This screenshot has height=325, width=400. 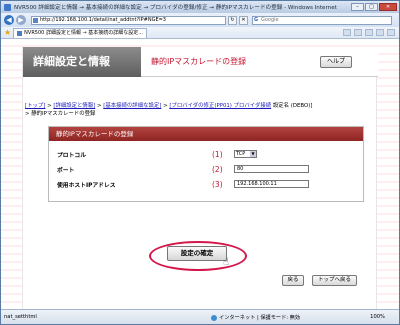 What do you see at coordinates (322, 20) in the screenshot?
I see `search-input: G Google` at bounding box center [322, 20].